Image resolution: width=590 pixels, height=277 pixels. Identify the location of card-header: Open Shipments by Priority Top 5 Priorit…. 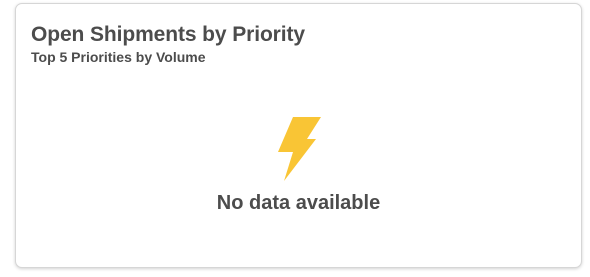
(168, 44).